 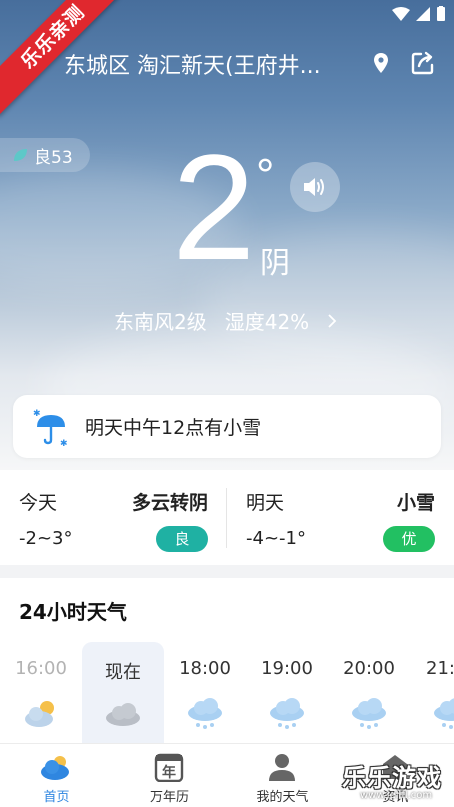 What do you see at coordinates (282, 767) in the screenshot?
I see `person-icon` at bounding box center [282, 767].